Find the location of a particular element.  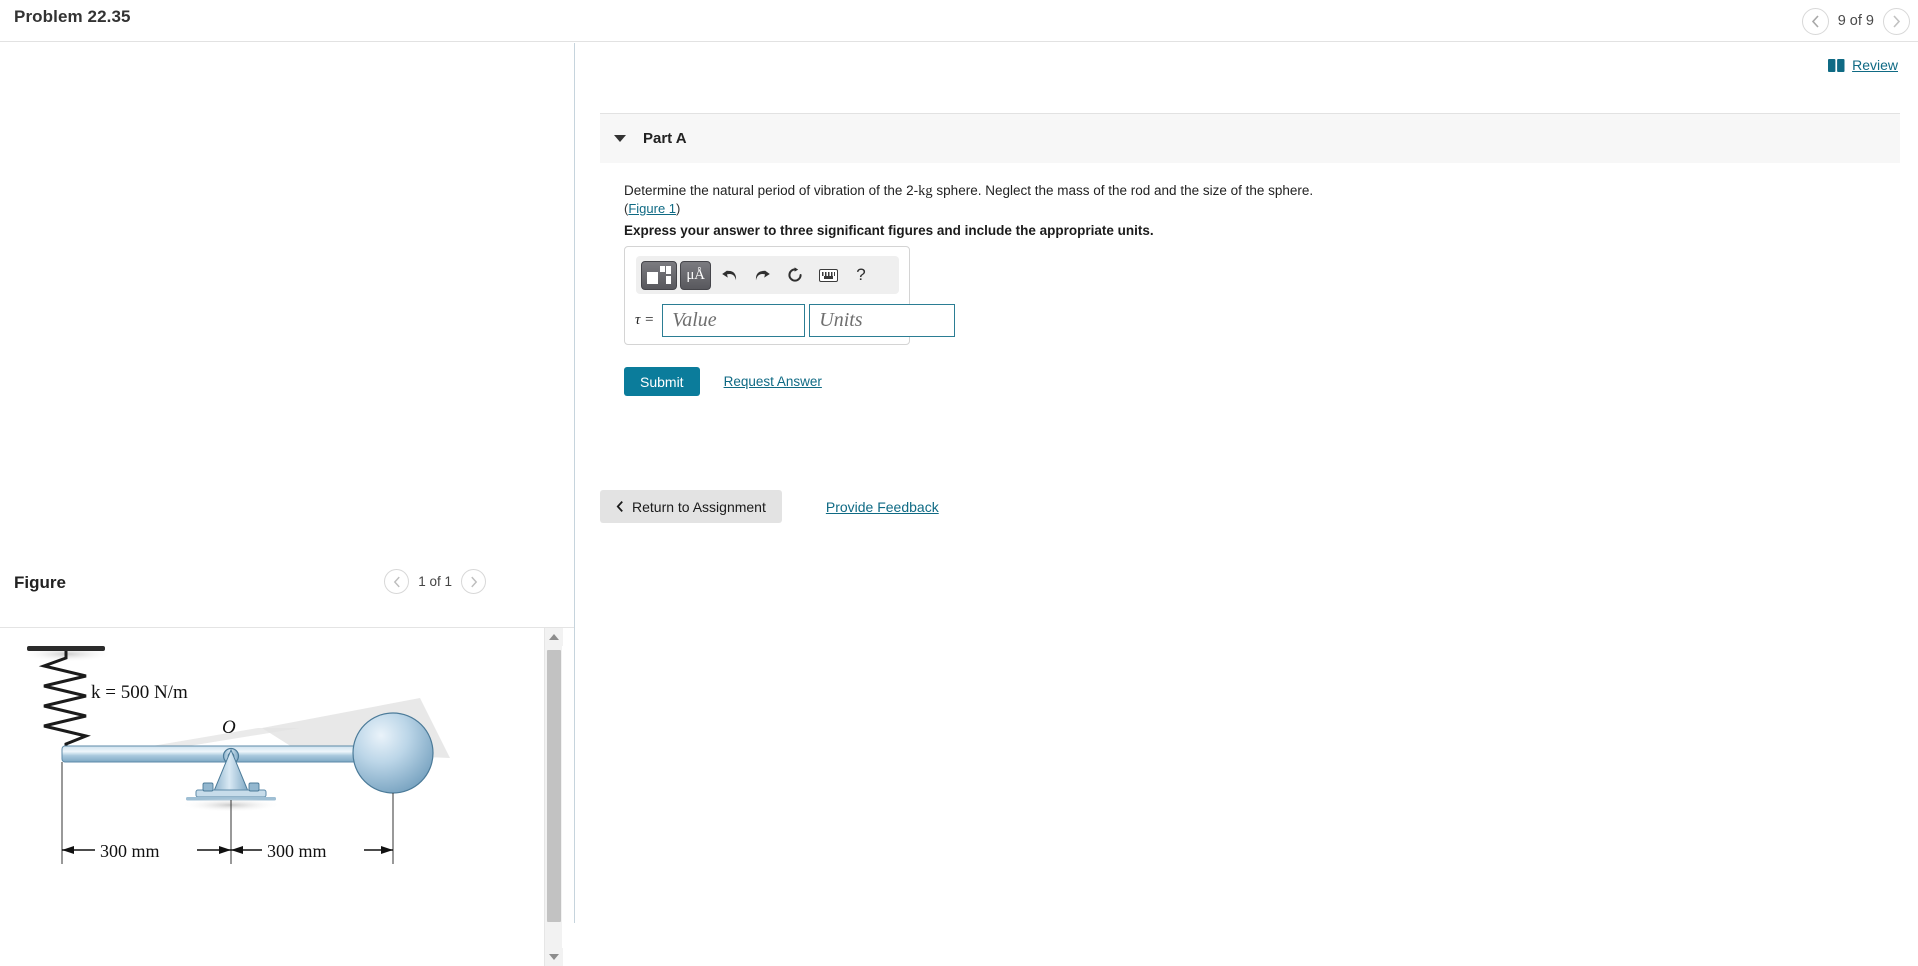

prev-figure-button is located at coordinates (397, 581).